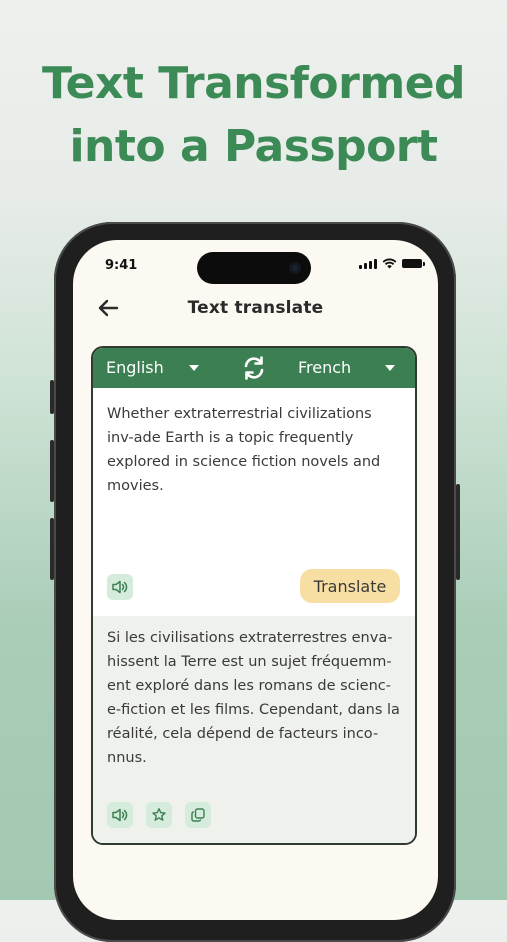  What do you see at coordinates (324, 367) in the screenshot?
I see `target-language-select: French` at bounding box center [324, 367].